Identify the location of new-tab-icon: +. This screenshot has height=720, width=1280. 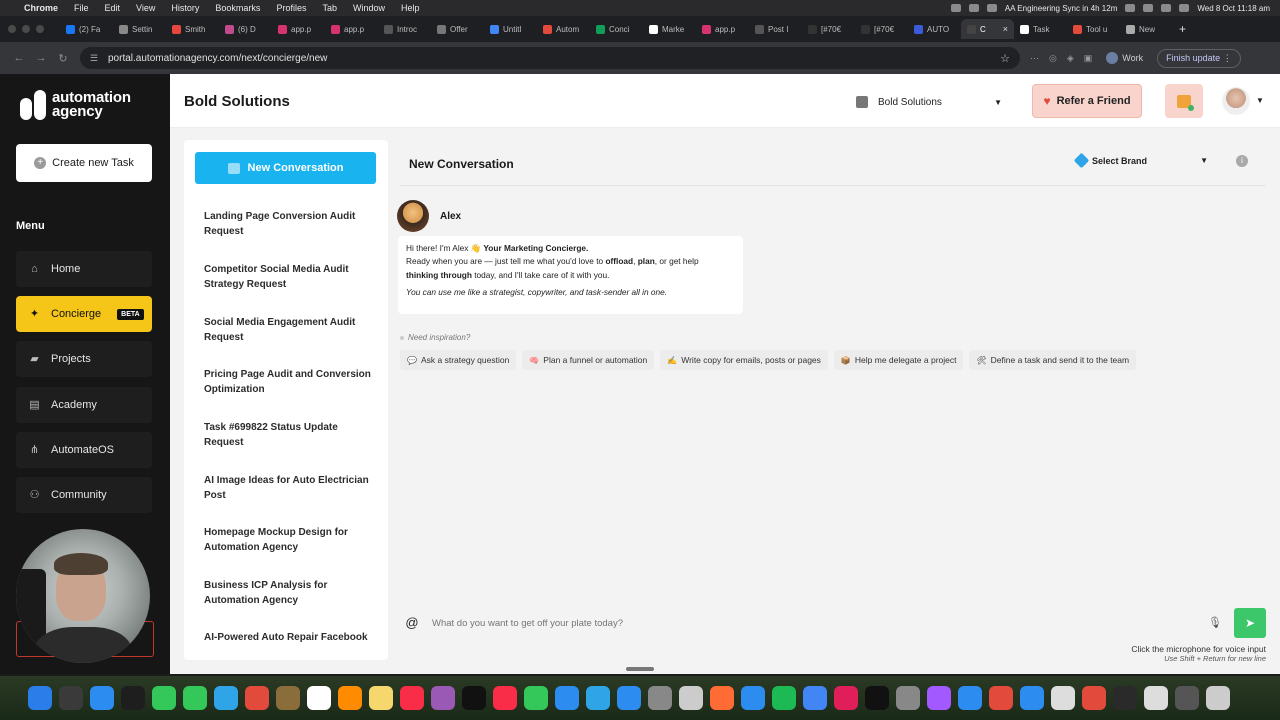
(1182, 29).